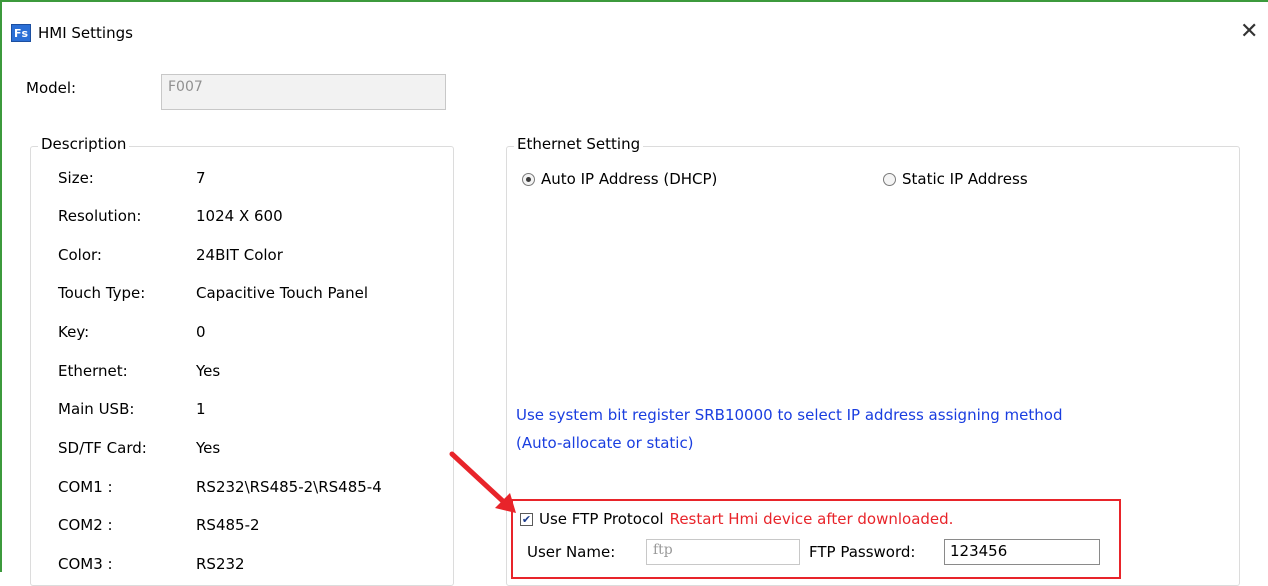 This screenshot has width=1268, height=586. What do you see at coordinates (303, 92) in the screenshot?
I see `model-field: F007` at bounding box center [303, 92].